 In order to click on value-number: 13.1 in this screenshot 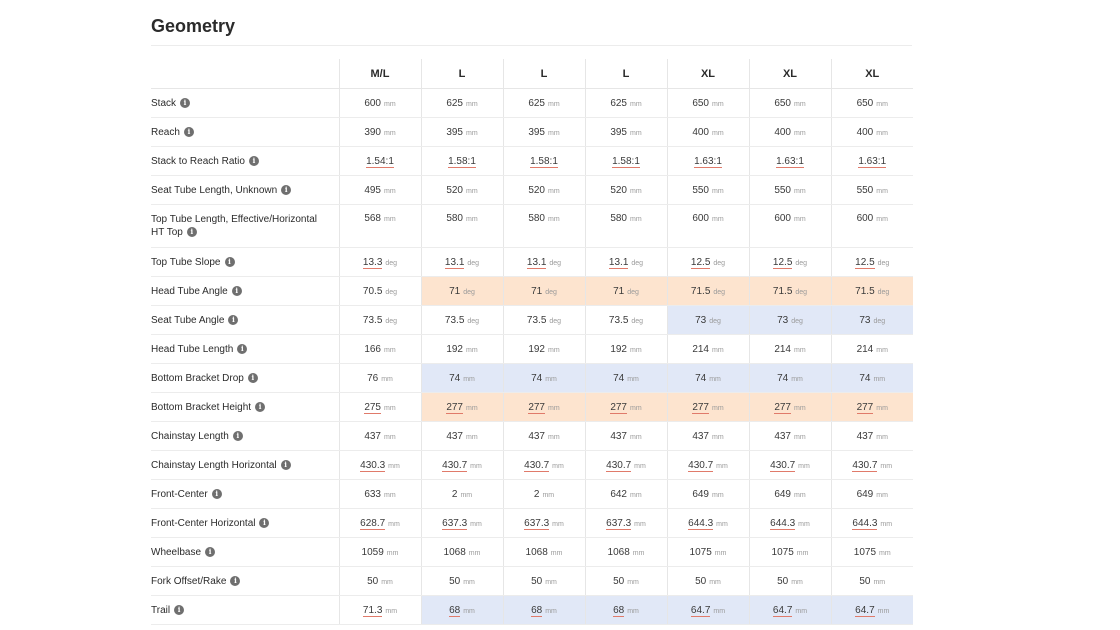, I will do `click(618, 262)`.